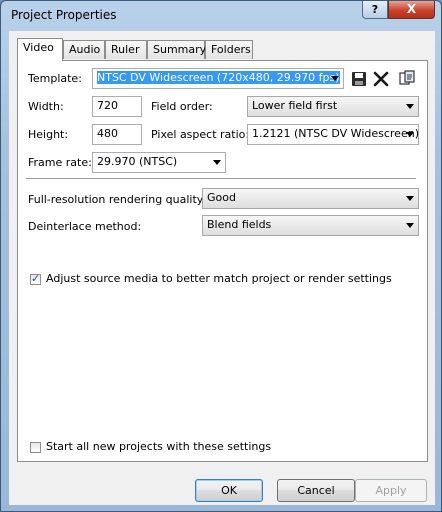 This screenshot has width=442, height=512. What do you see at coordinates (182, 106) in the screenshot?
I see `field-order-label: Field order:` at bounding box center [182, 106].